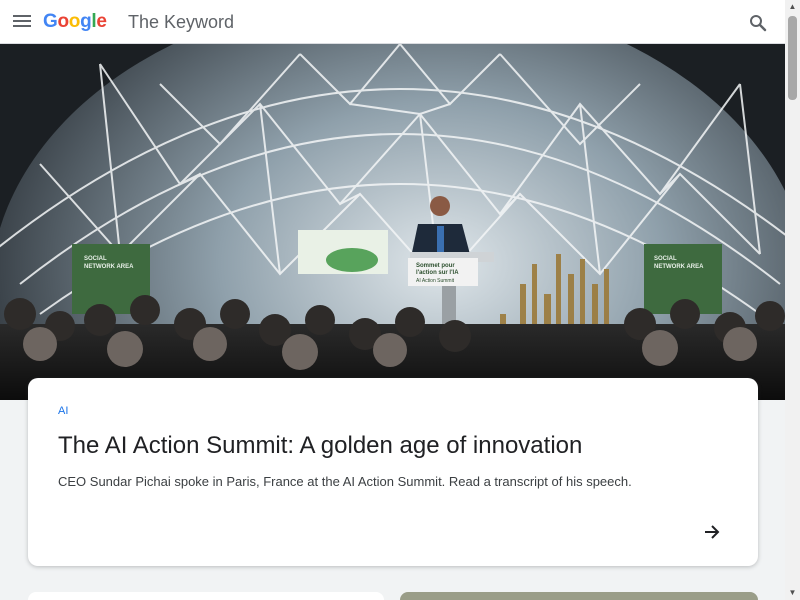  What do you see at coordinates (206, 596) in the screenshot?
I see `next-article-card-left` at bounding box center [206, 596].